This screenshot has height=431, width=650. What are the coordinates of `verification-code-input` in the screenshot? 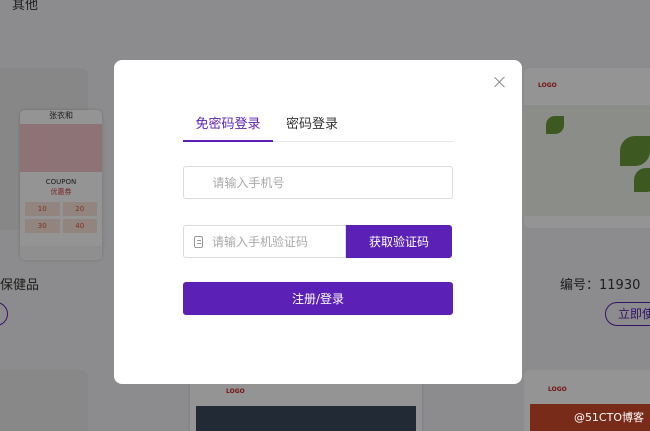 It's located at (278, 241).